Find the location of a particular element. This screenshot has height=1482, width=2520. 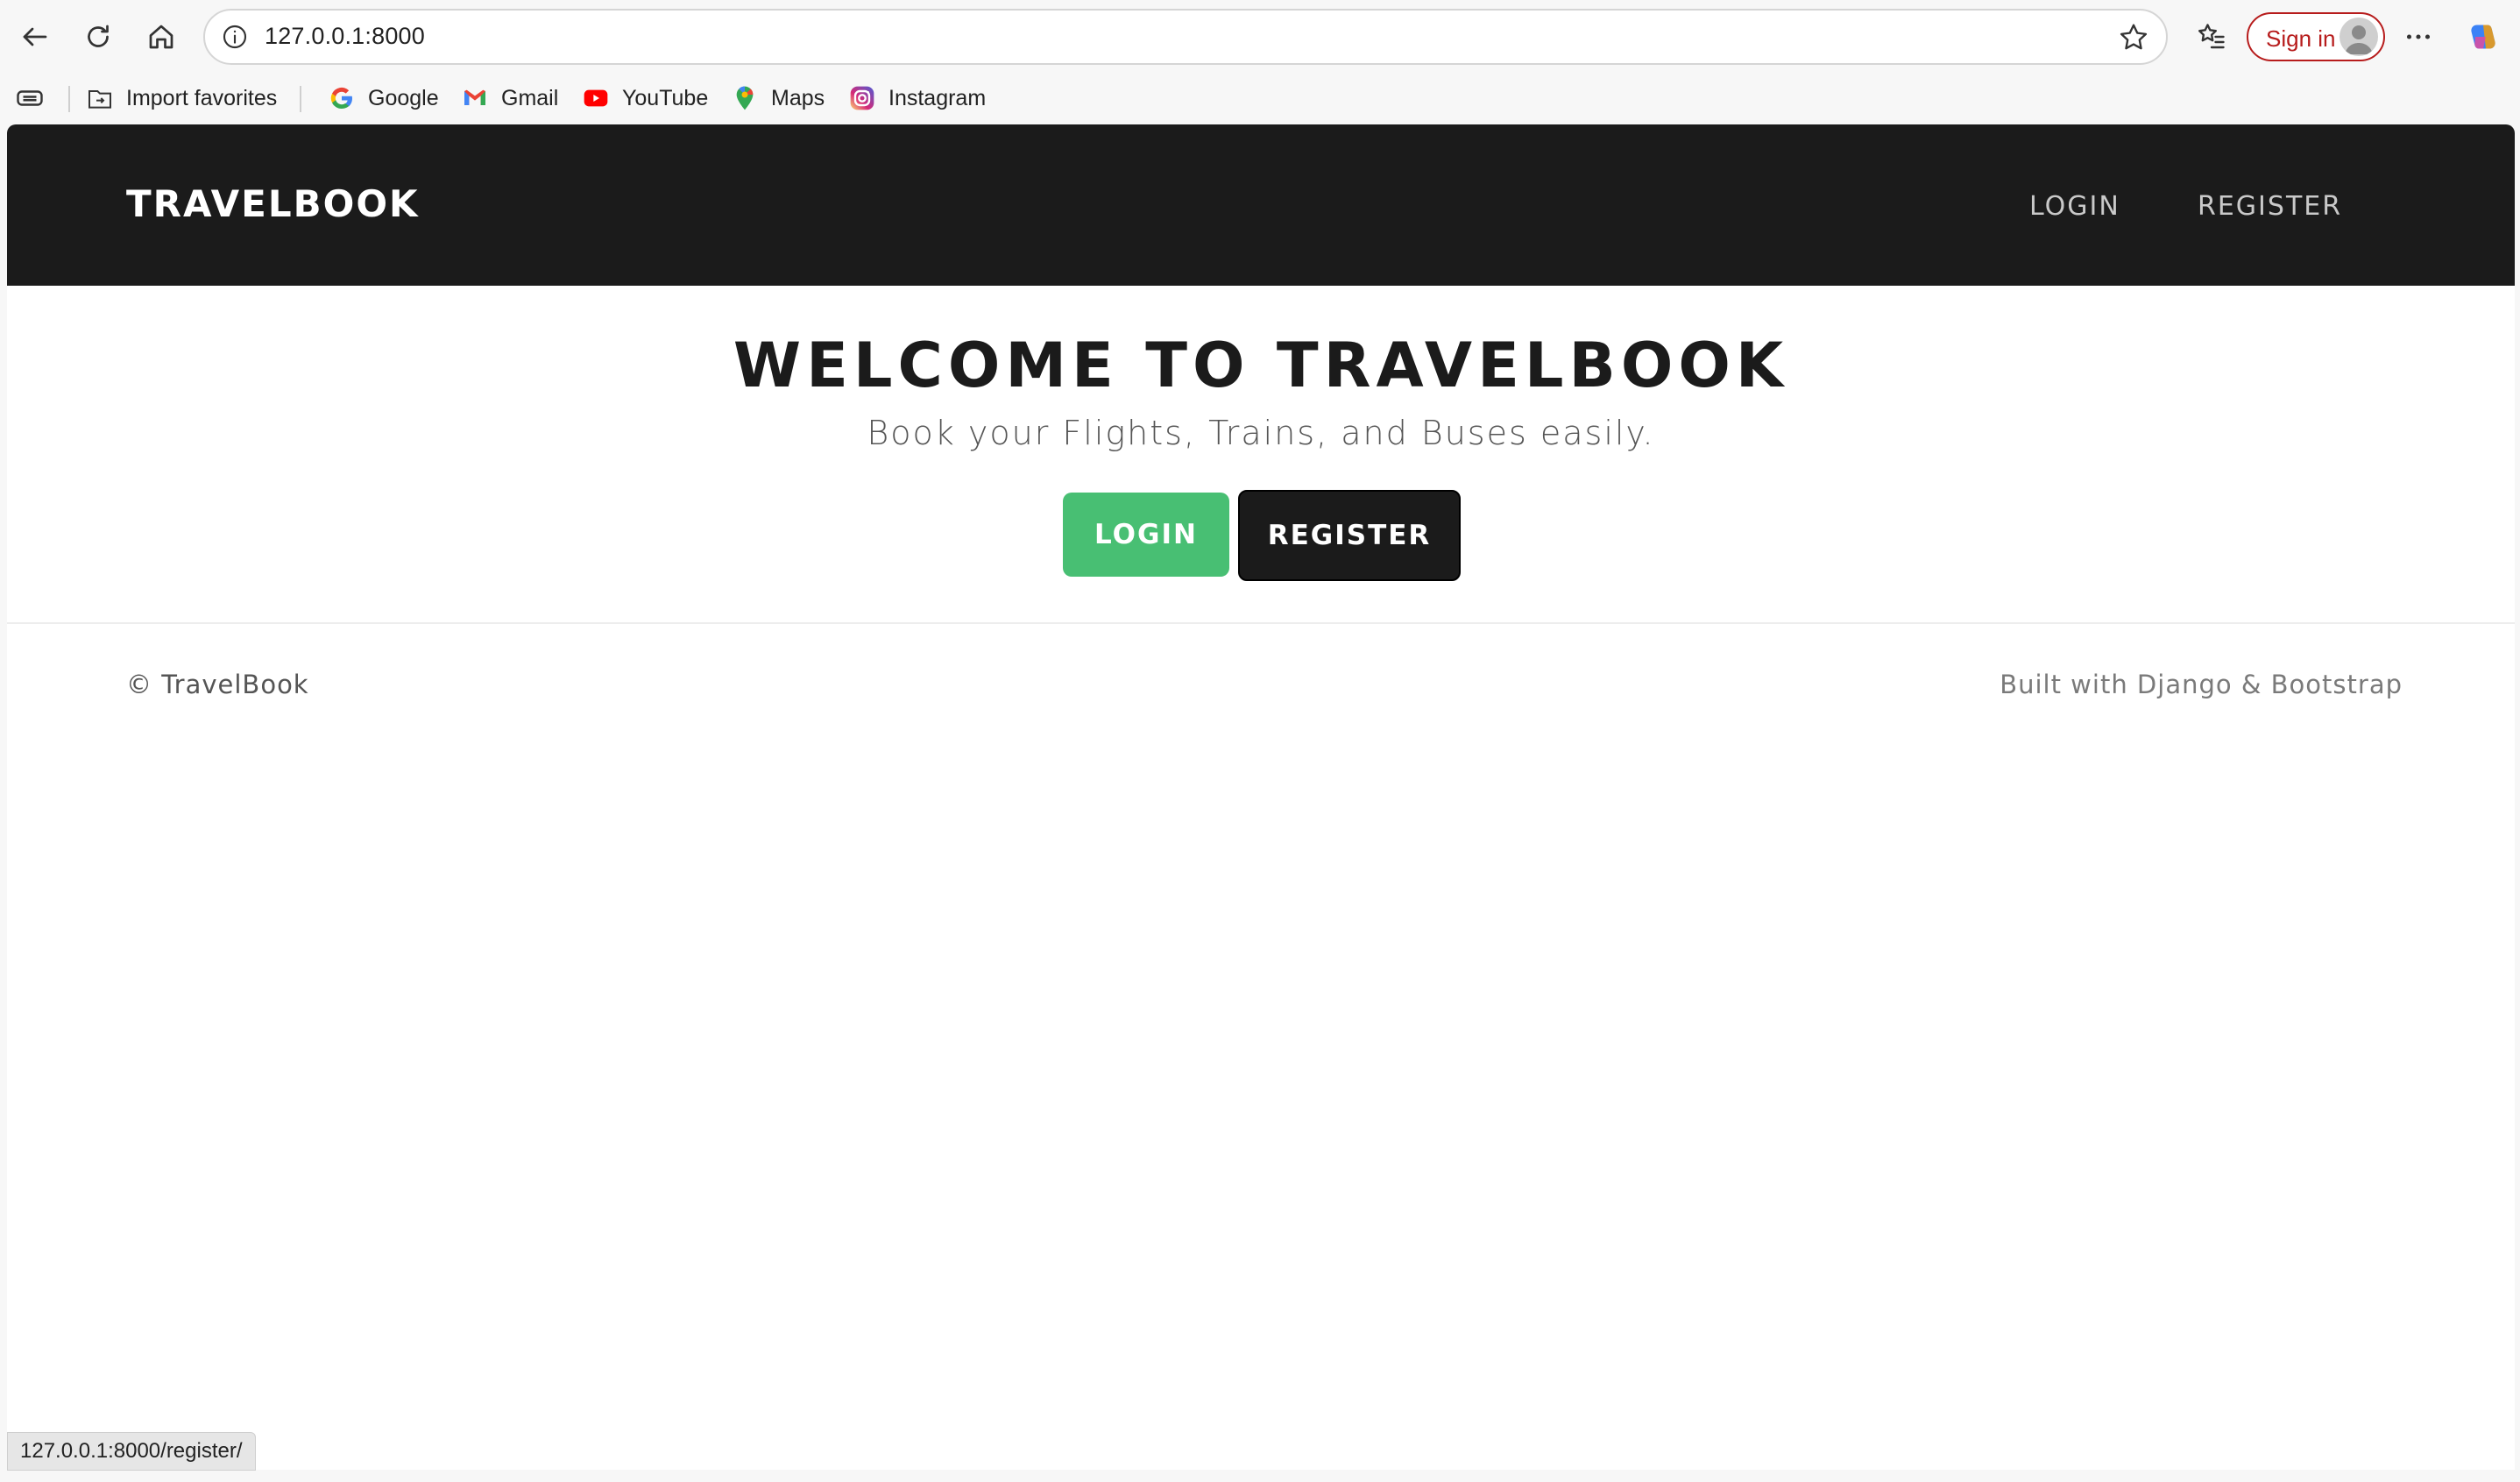

bookmark-import-favorites: Import favorites is located at coordinates (181, 98).